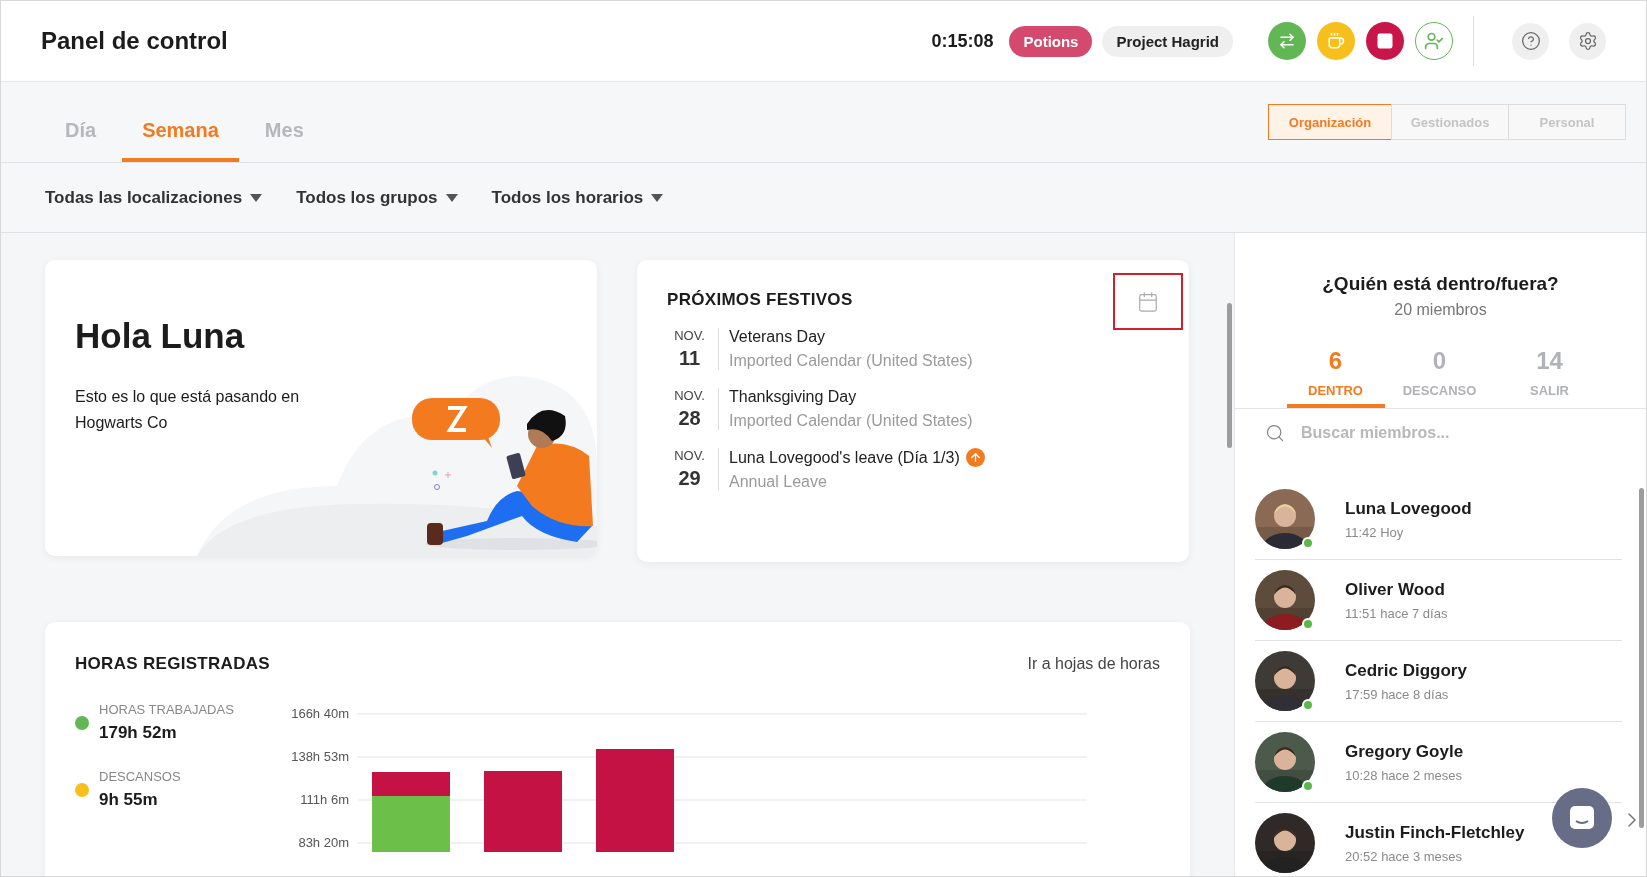  I want to click on legend-value: 179h 52m, so click(138, 733).